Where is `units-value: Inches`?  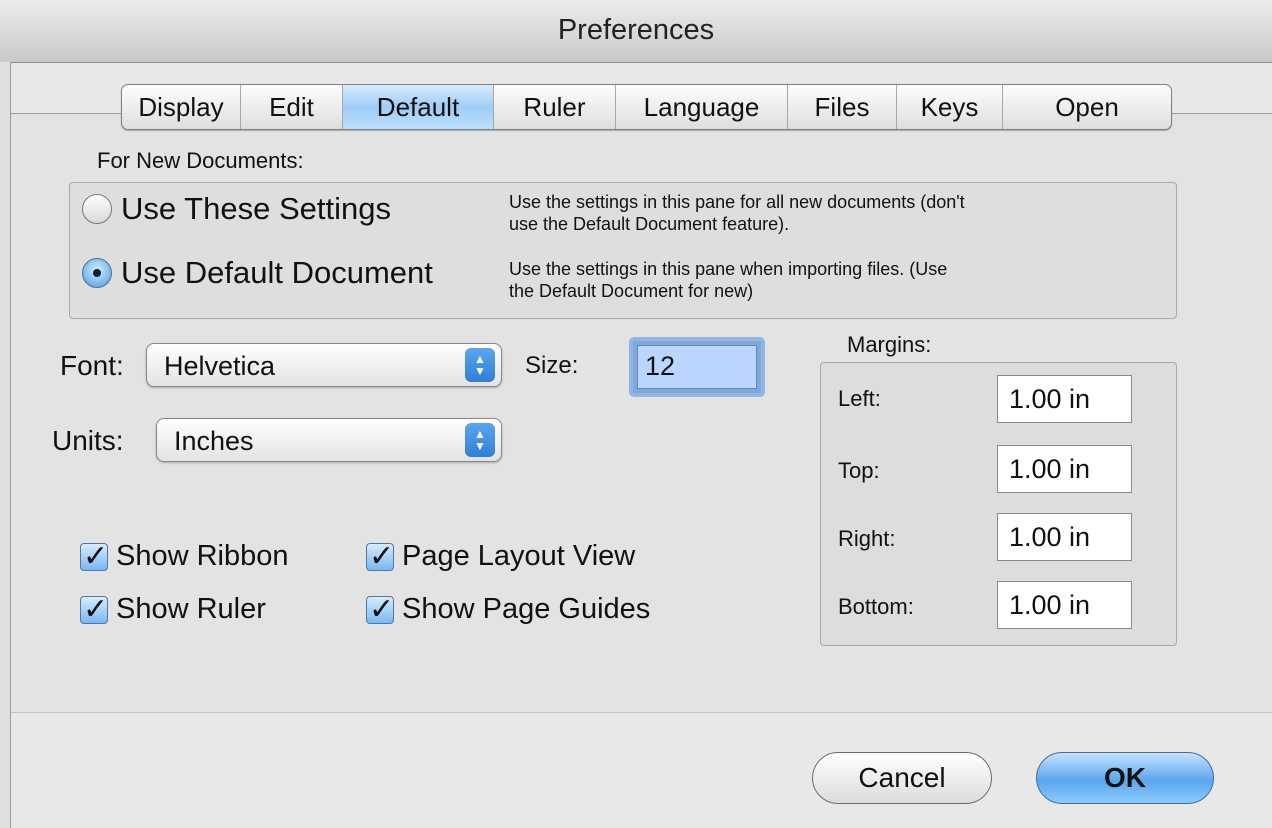
units-value: Inches is located at coordinates (214, 441).